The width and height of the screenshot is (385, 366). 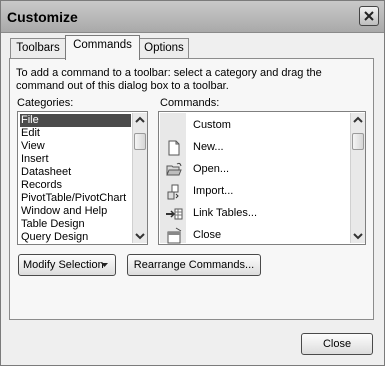 I want to click on close-button: Close, so click(x=337, y=344).